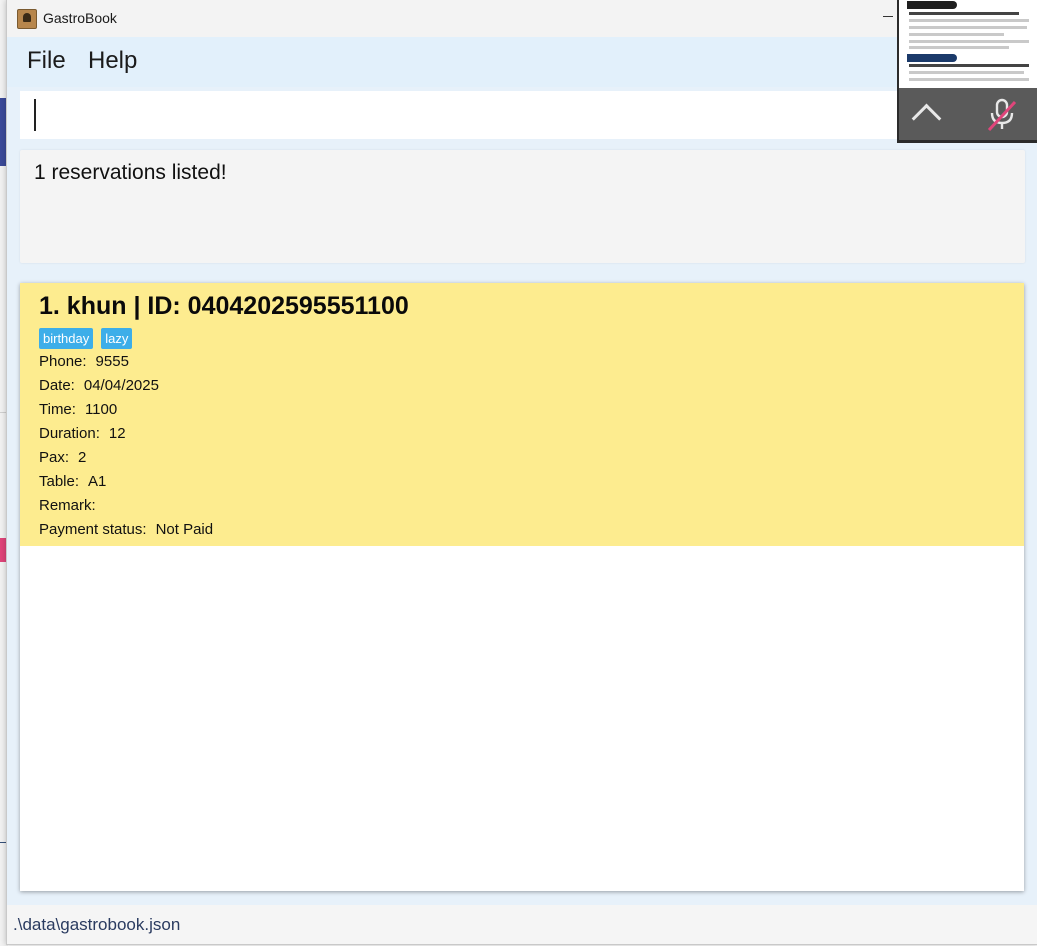 This screenshot has width=1037, height=946. What do you see at coordinates (63, 361) in the screenshot?
I see `field-label: Phone:` at bounding box center [63, 361].